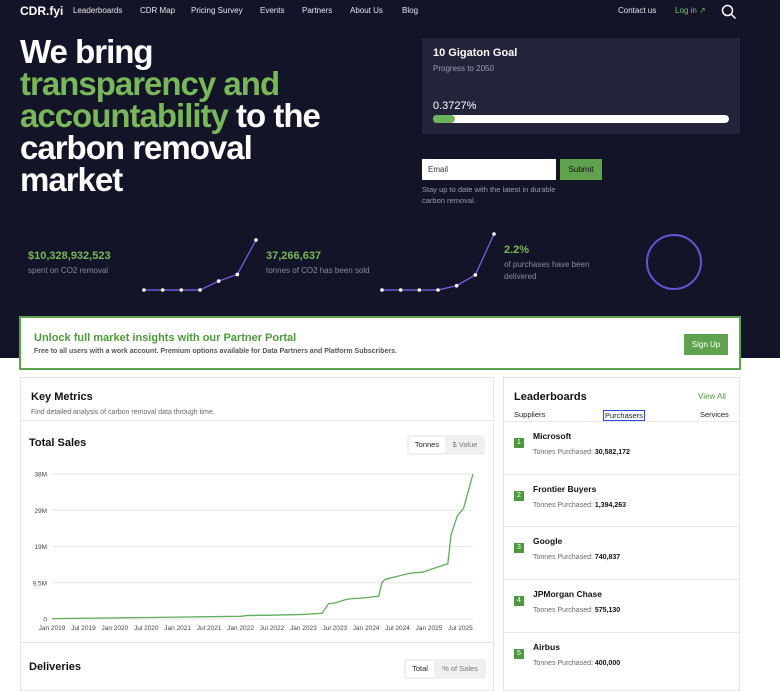 The image size is (780, 691). I want to click on goal-title: 10 Gigaton Goal, so click(475, 53).